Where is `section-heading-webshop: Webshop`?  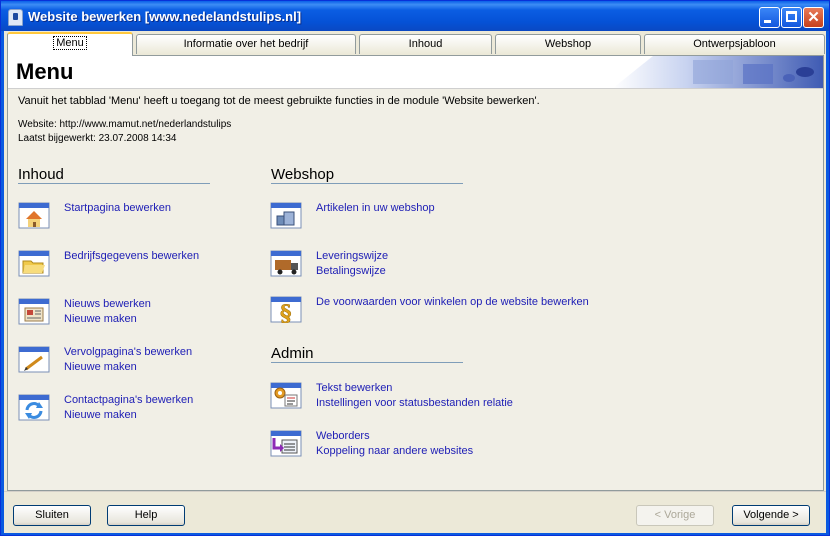
section-heading-webshop: Webshop is located at coordinates (303, 174).